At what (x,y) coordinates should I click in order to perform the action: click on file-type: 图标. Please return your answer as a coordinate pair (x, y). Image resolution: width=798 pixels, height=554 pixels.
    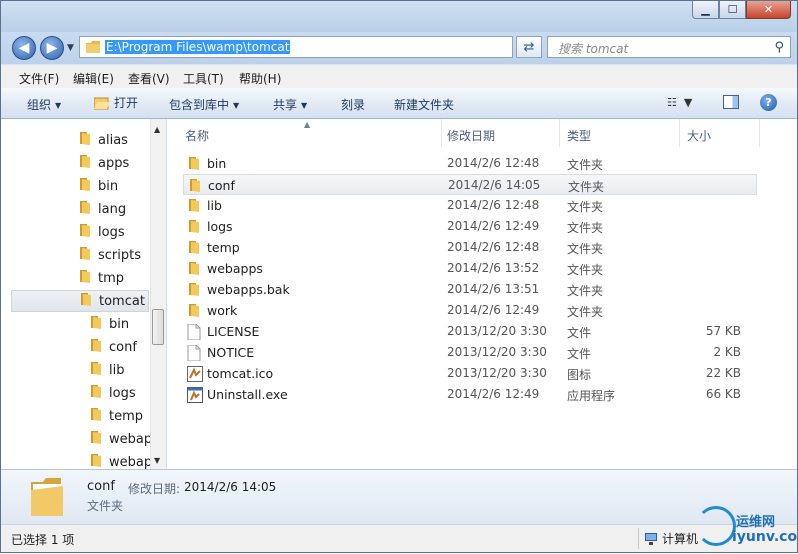
    Looking at the image, I should click on (579, 375).